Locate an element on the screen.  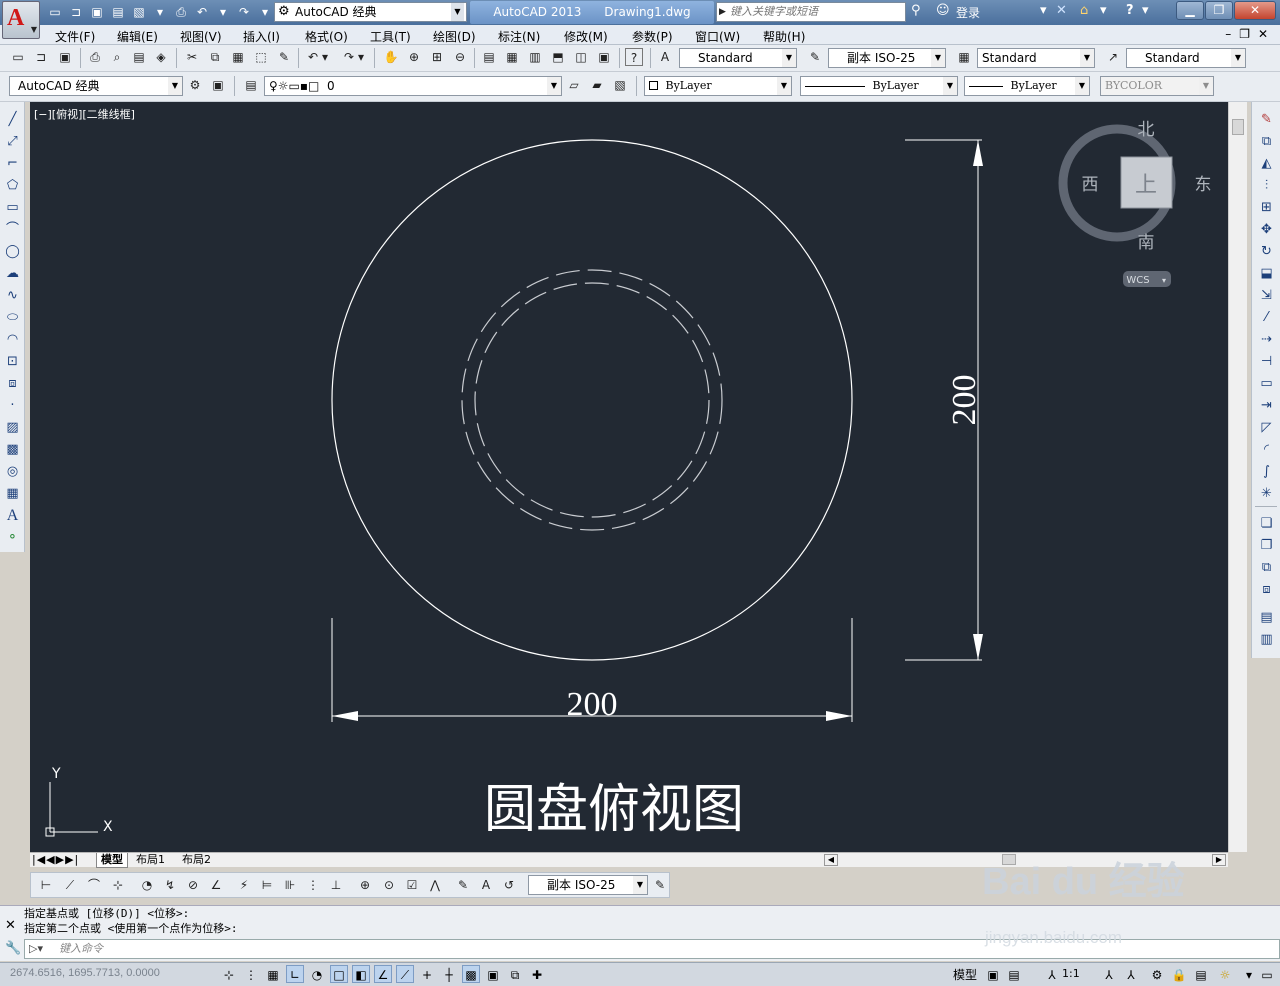
lock-ui-icon: 🔒 is located at coordinates (1179, 974).